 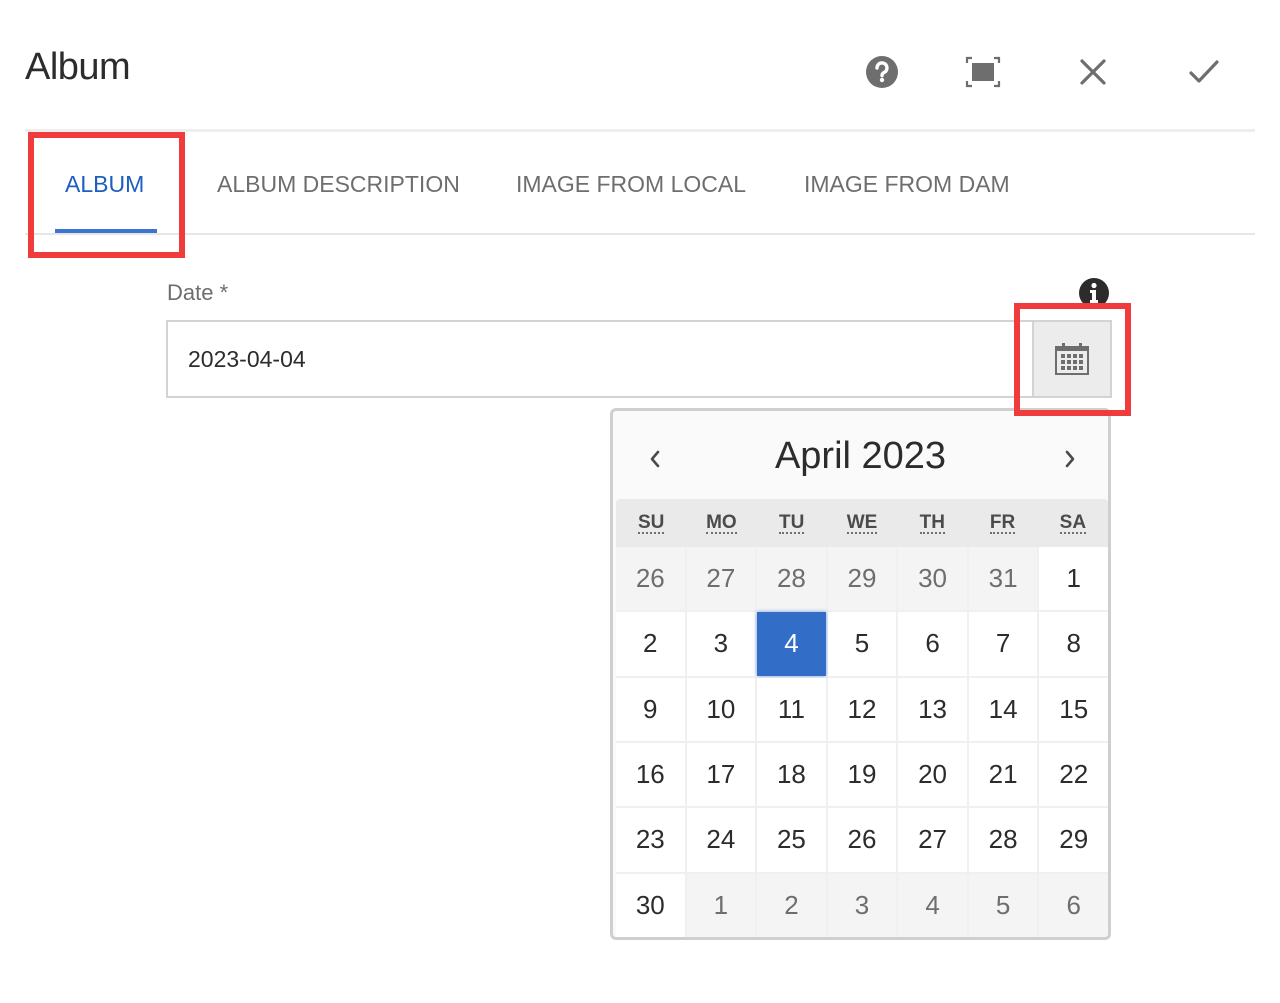 I want to click on fullscreen-button, so click(x=983, y=72).